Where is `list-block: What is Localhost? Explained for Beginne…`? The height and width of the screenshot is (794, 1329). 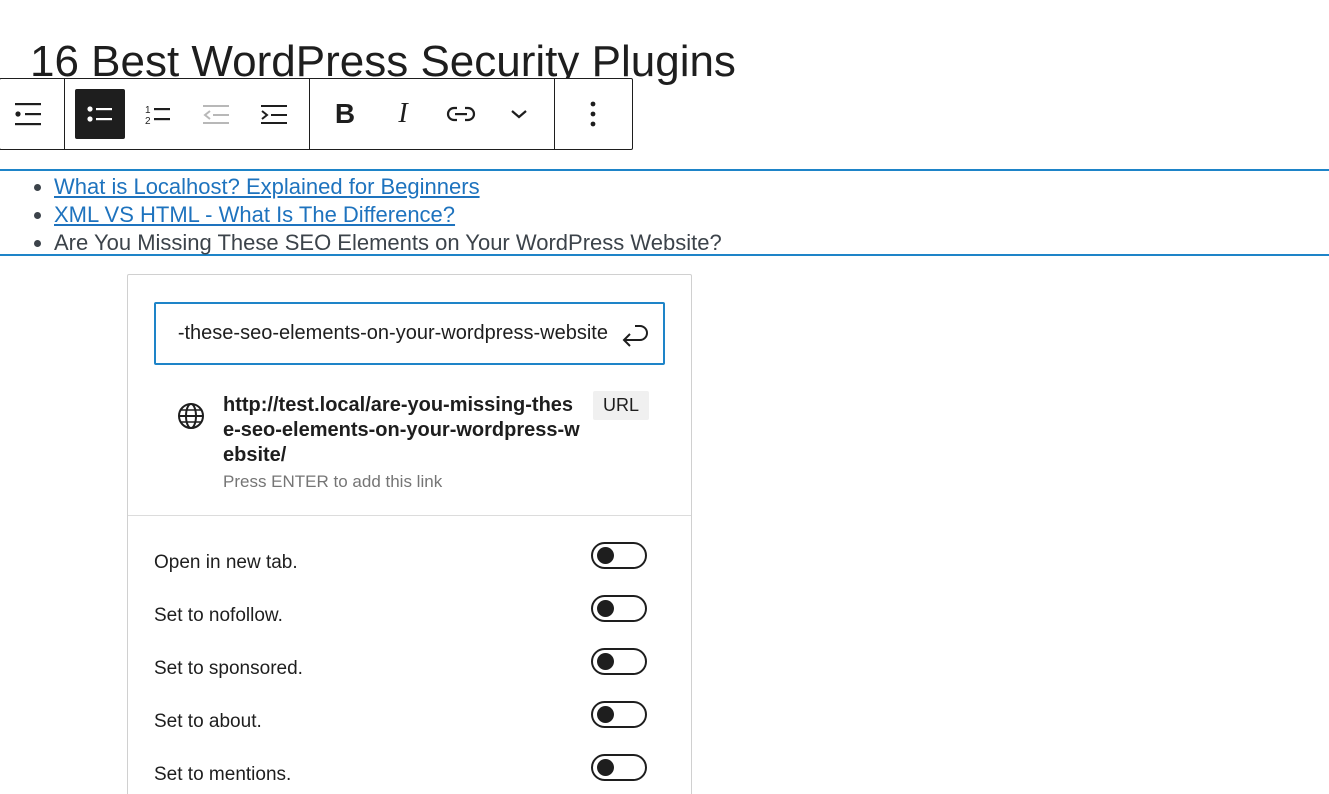 list-block: What is Localhost? Explained for Beginne… is located at coordinates (664, 212).